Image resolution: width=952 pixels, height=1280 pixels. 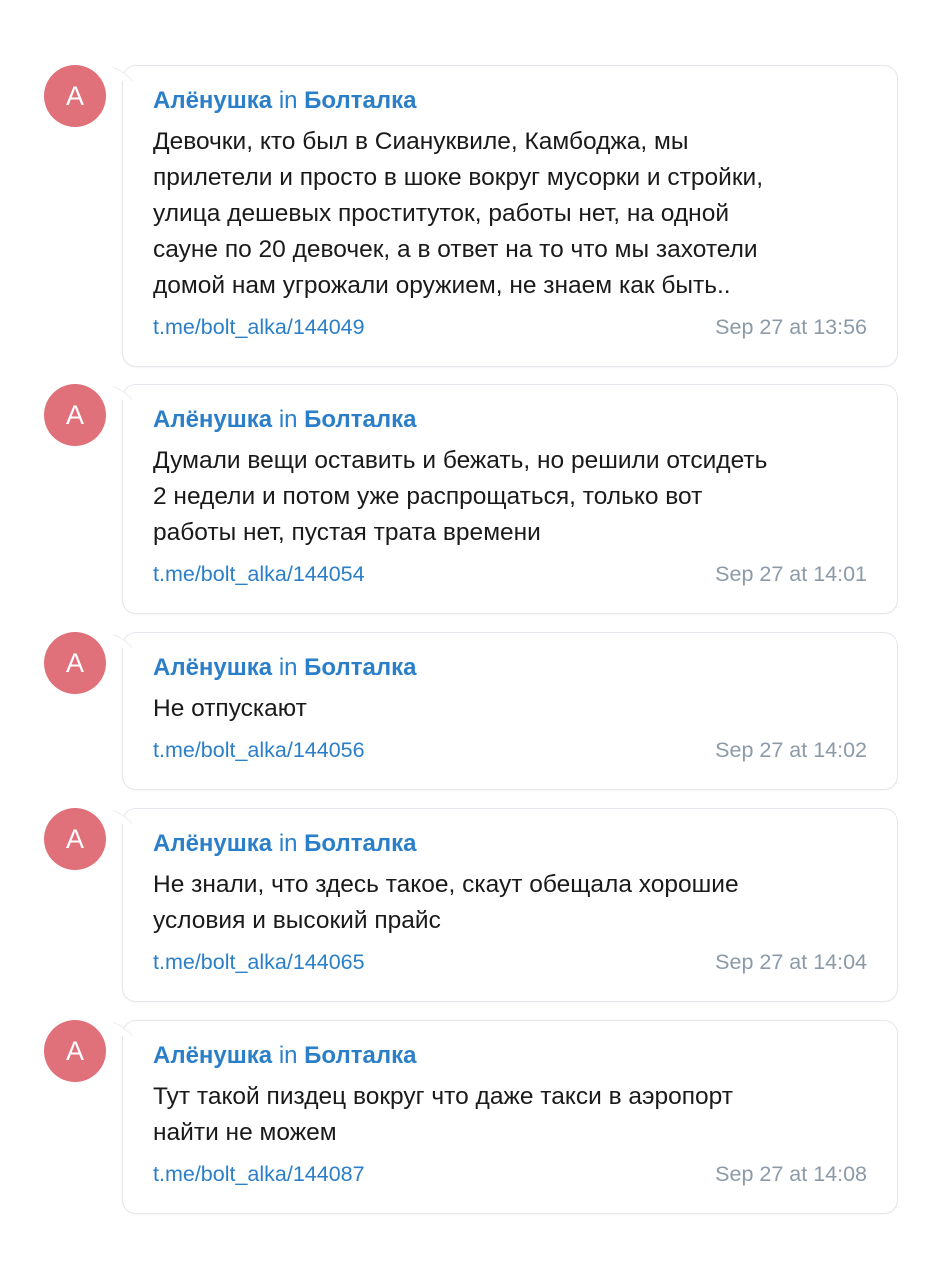 I want to click on message-link: t.me/bolt_alka/144056, so click(x=259, y=750).